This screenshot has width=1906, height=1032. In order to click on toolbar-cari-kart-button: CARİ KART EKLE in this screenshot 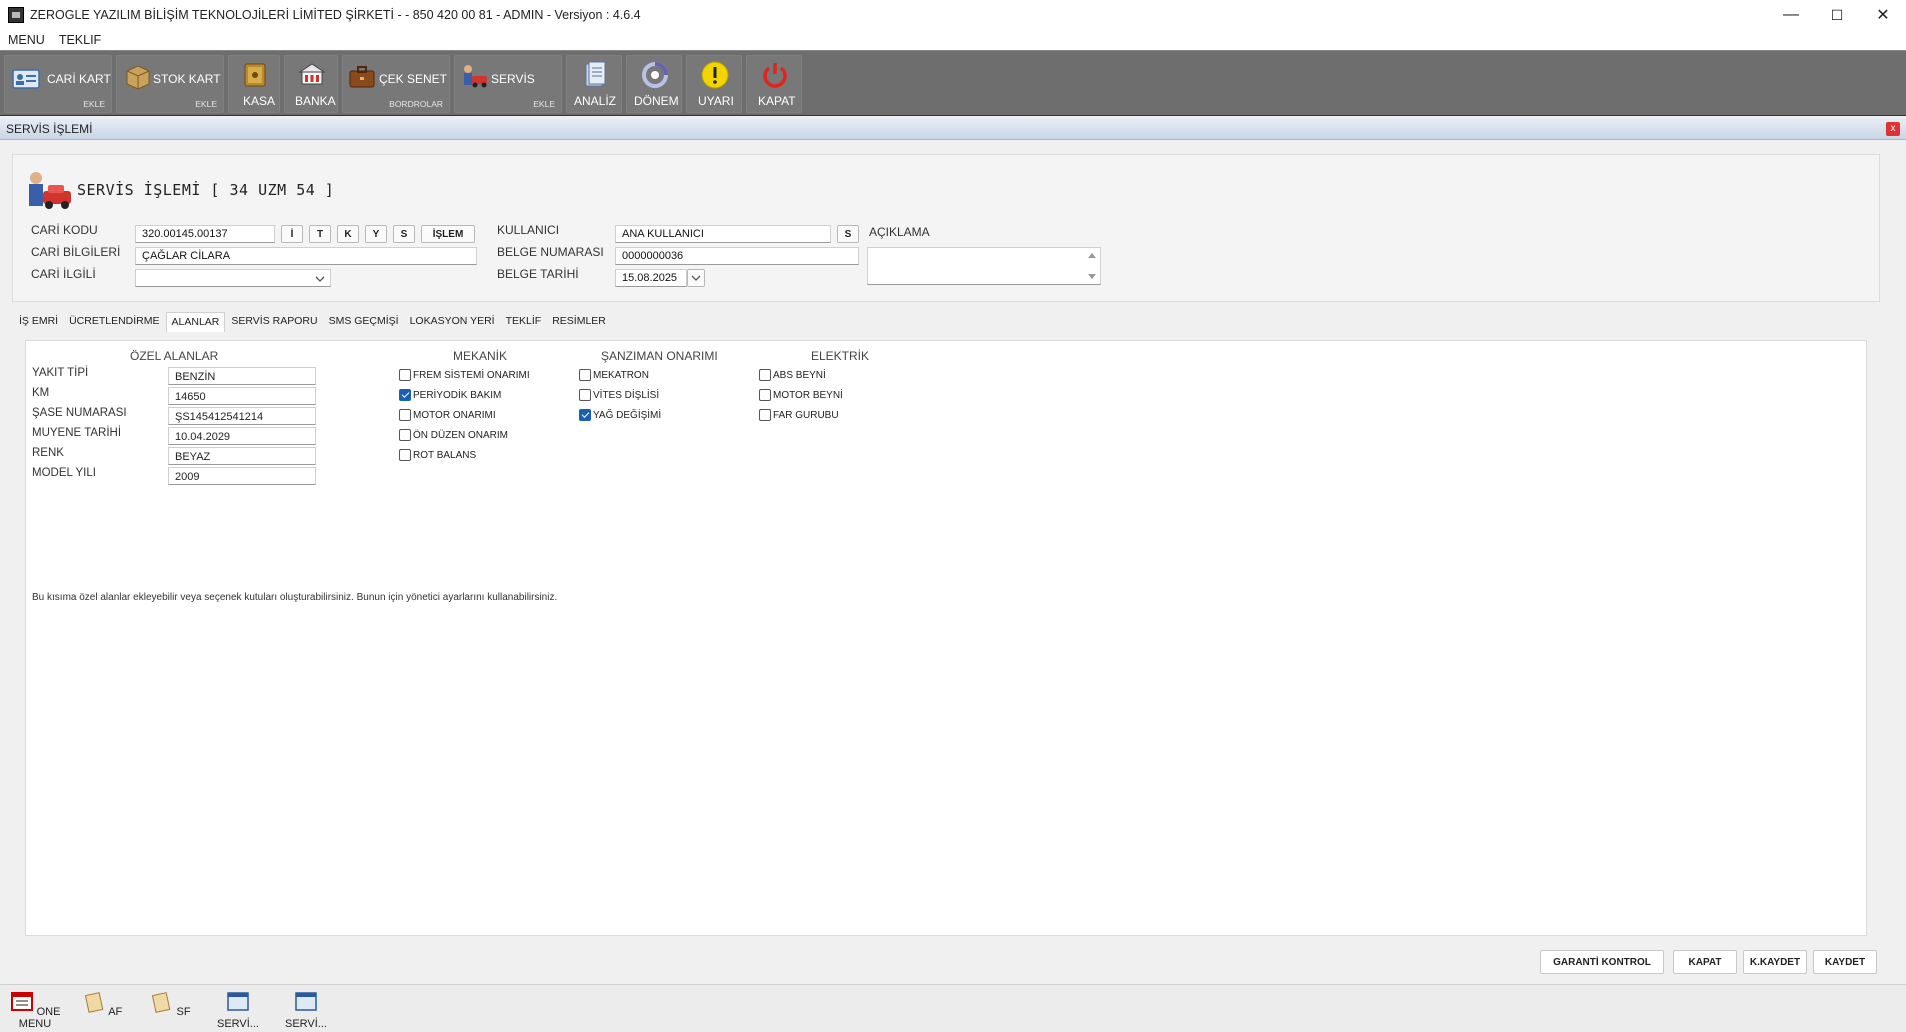, I will do `click(58, 84)`.